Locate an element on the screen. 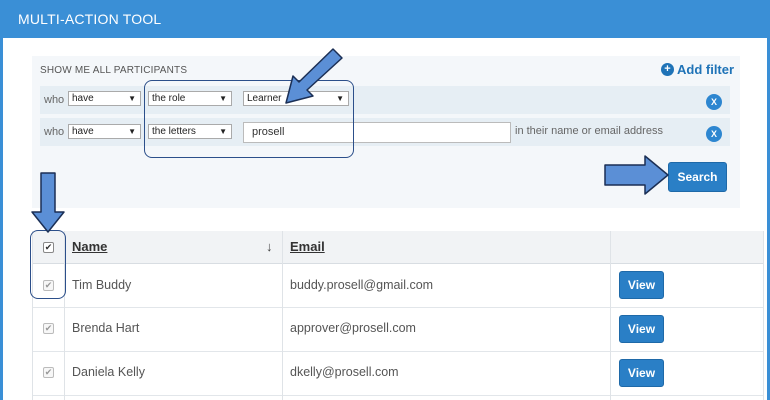 The width and height of the screenshot is (770, 400). add-filter-button: + Add filter is located at coordinates (697, 69).